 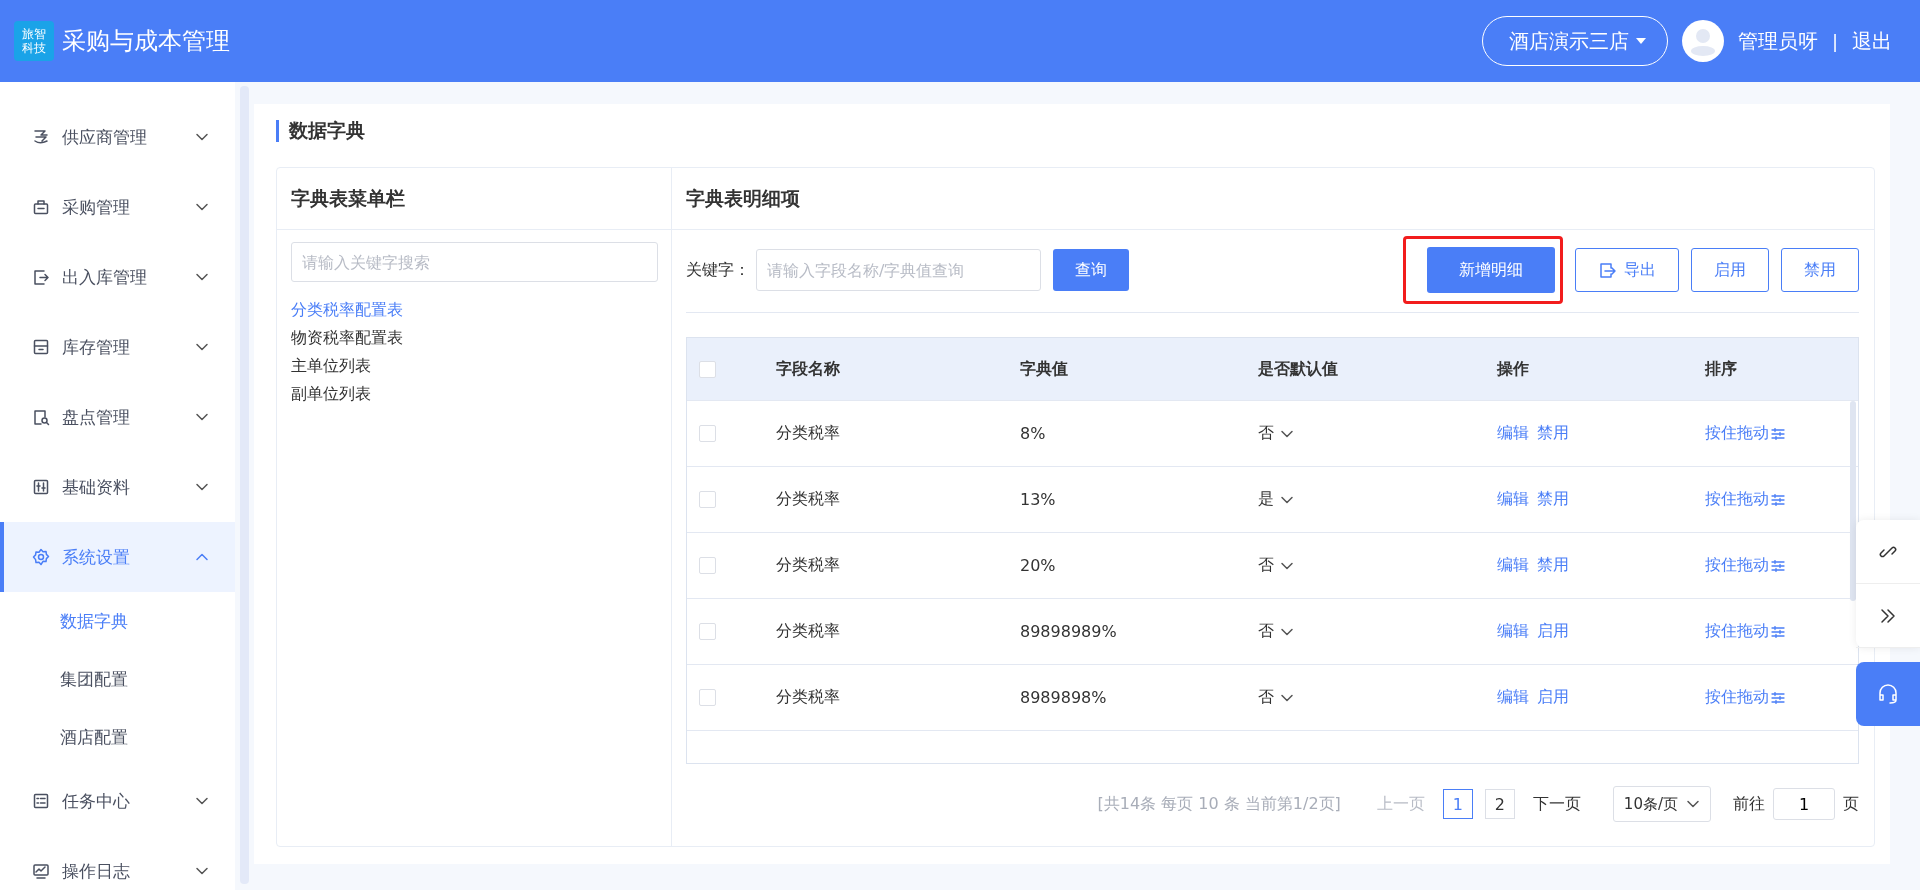 I want to click on keyword-label: 关键字：, so click(x=718, y=270).